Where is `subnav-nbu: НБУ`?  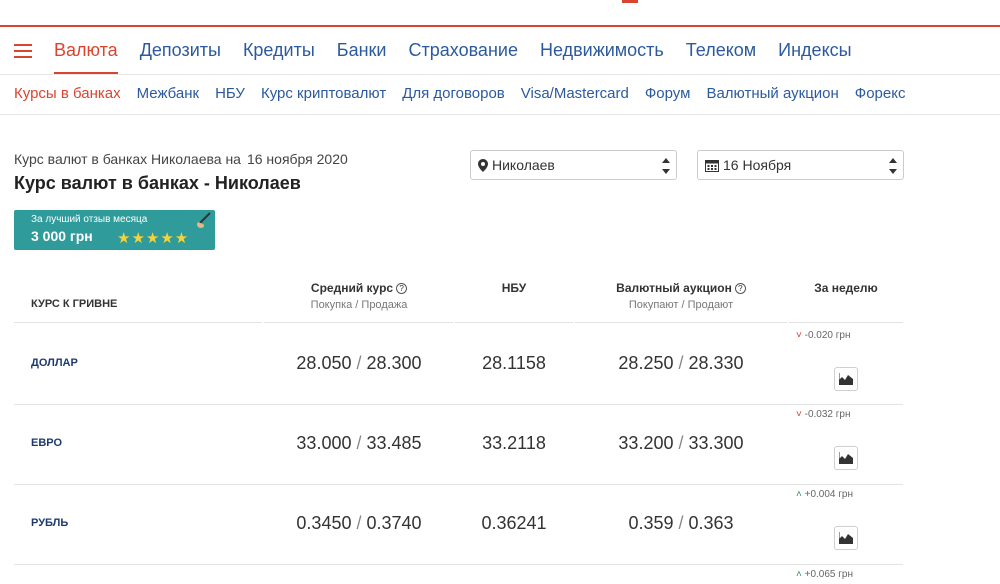
subnav-nbu: НБУ is located at coordinates (230, 93).